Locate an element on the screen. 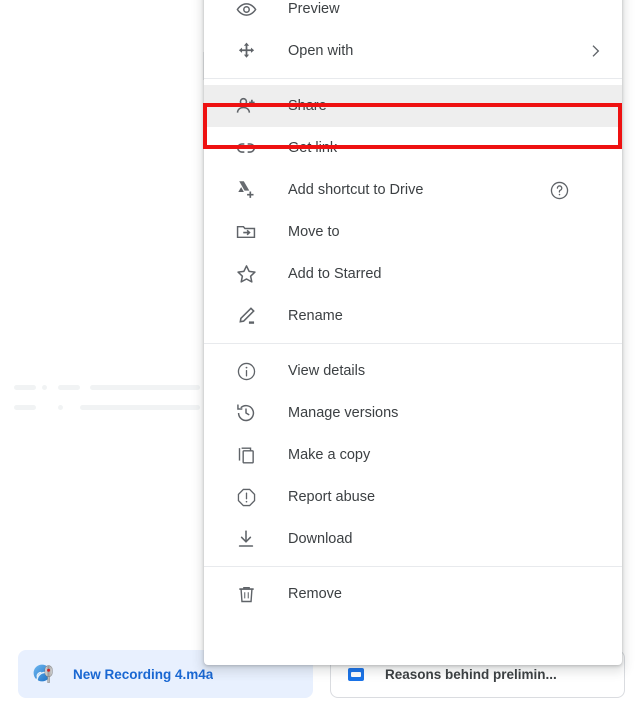 Image resolution: width=640 pixels, height=721 pixels. audio-mic-icon is located at coordinates (44, 674).